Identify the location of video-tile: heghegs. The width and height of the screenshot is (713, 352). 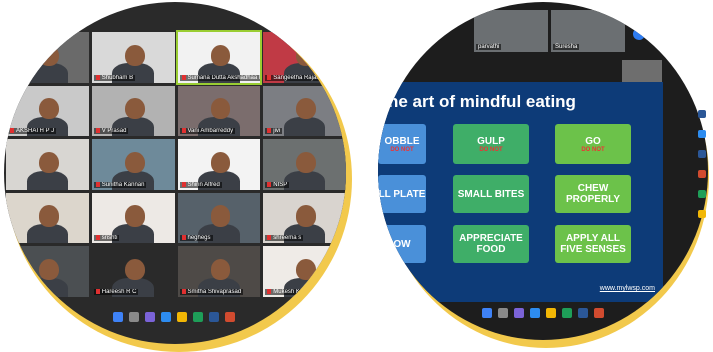
(219, 218).